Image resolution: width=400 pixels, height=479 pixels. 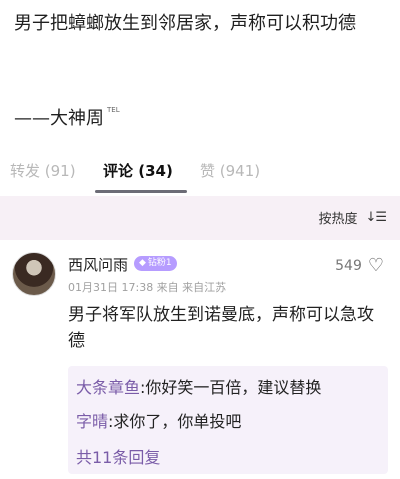 I want to click on view-more-replies: 共11条回复, so click(x=118, y=456).